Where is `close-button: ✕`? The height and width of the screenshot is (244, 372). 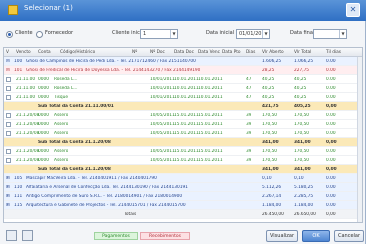 close-button: ✕ is located at coordinates (353, 10).